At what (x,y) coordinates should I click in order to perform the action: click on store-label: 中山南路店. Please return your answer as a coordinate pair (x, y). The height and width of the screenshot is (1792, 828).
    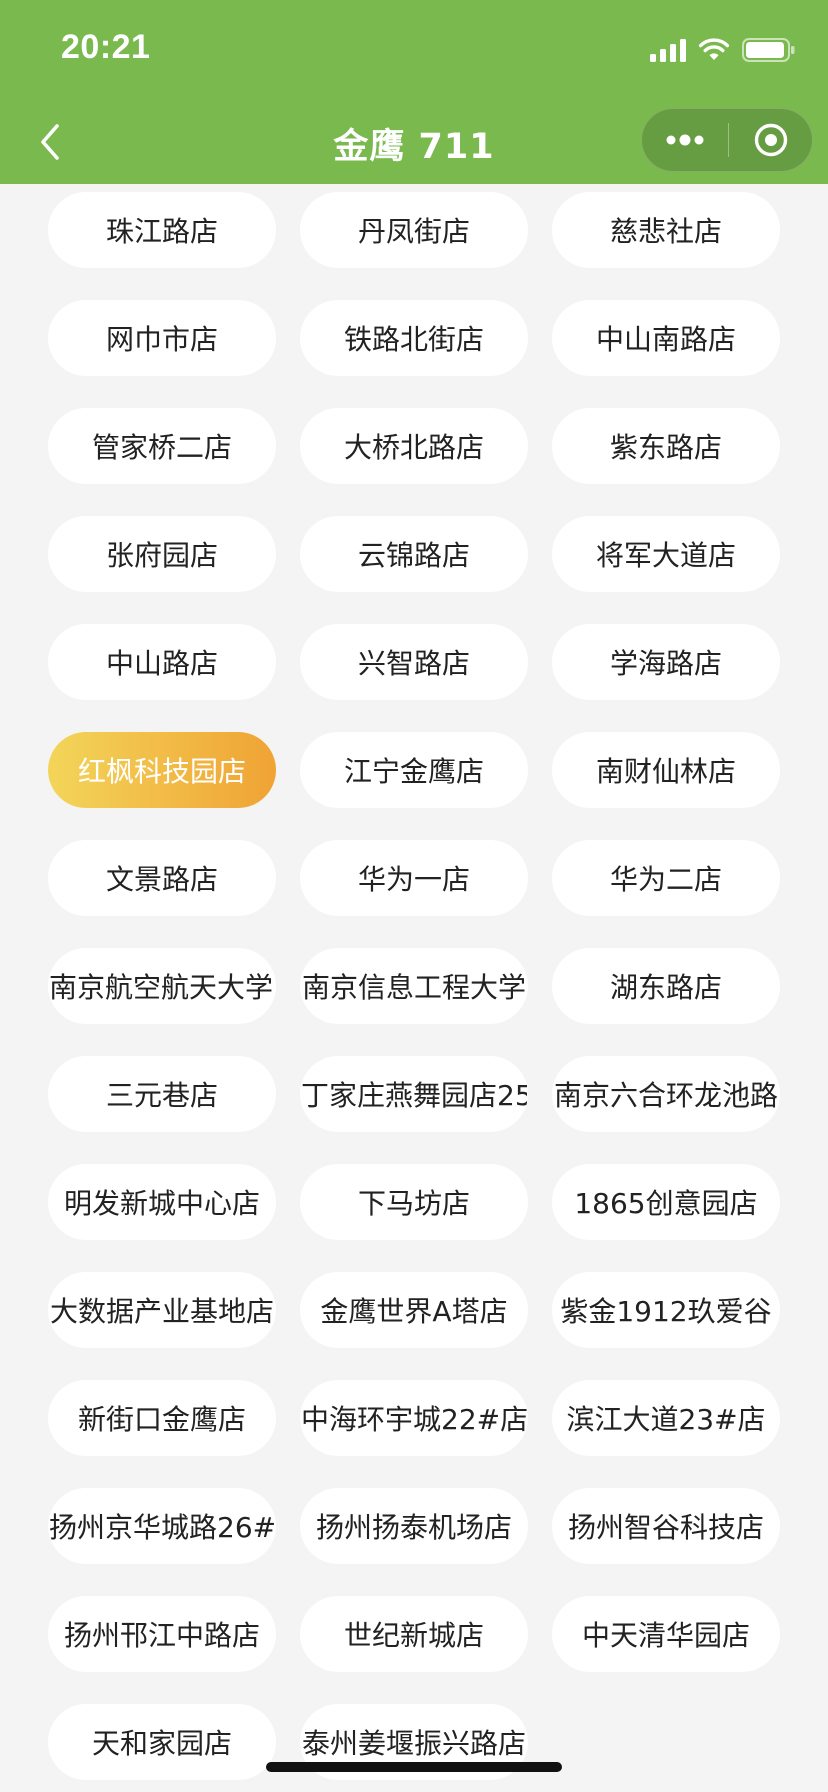
    Looking at the image, I should click on (665, 339).